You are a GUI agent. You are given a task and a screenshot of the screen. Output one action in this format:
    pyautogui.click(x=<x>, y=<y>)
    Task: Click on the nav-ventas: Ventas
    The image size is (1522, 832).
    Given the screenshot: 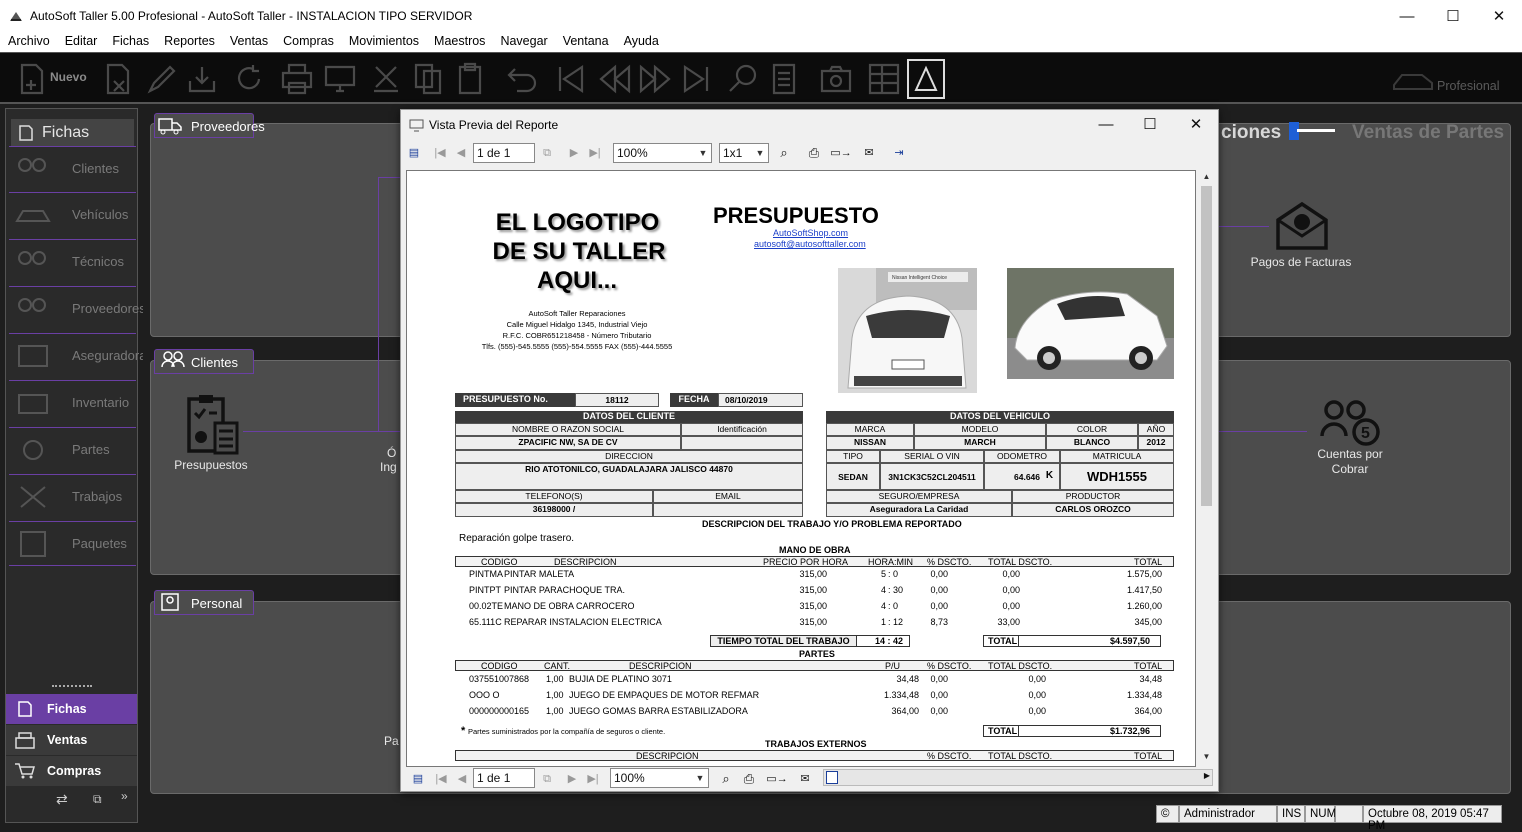 What is the action you would take?
    pyautogui.click(x=71, y=740)
    